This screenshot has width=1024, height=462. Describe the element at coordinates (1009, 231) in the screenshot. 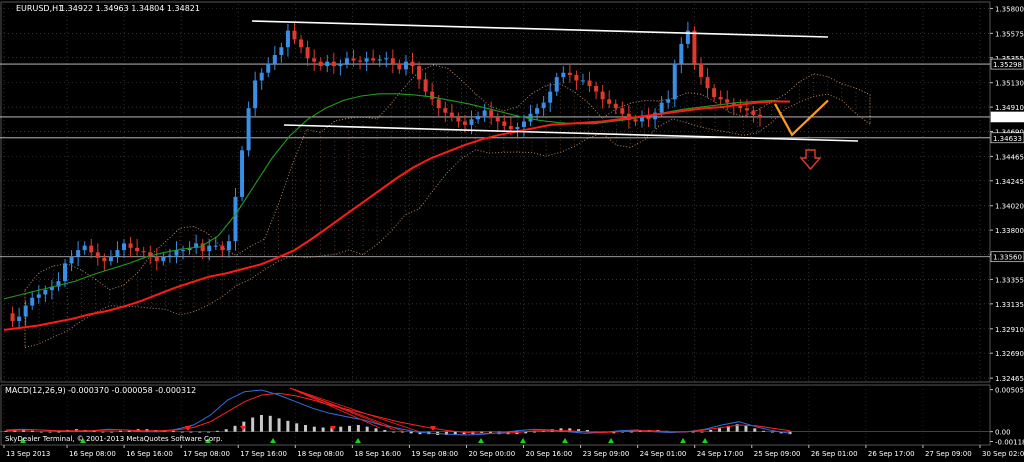

I see `price-tick-label: 1.33800` at that location.